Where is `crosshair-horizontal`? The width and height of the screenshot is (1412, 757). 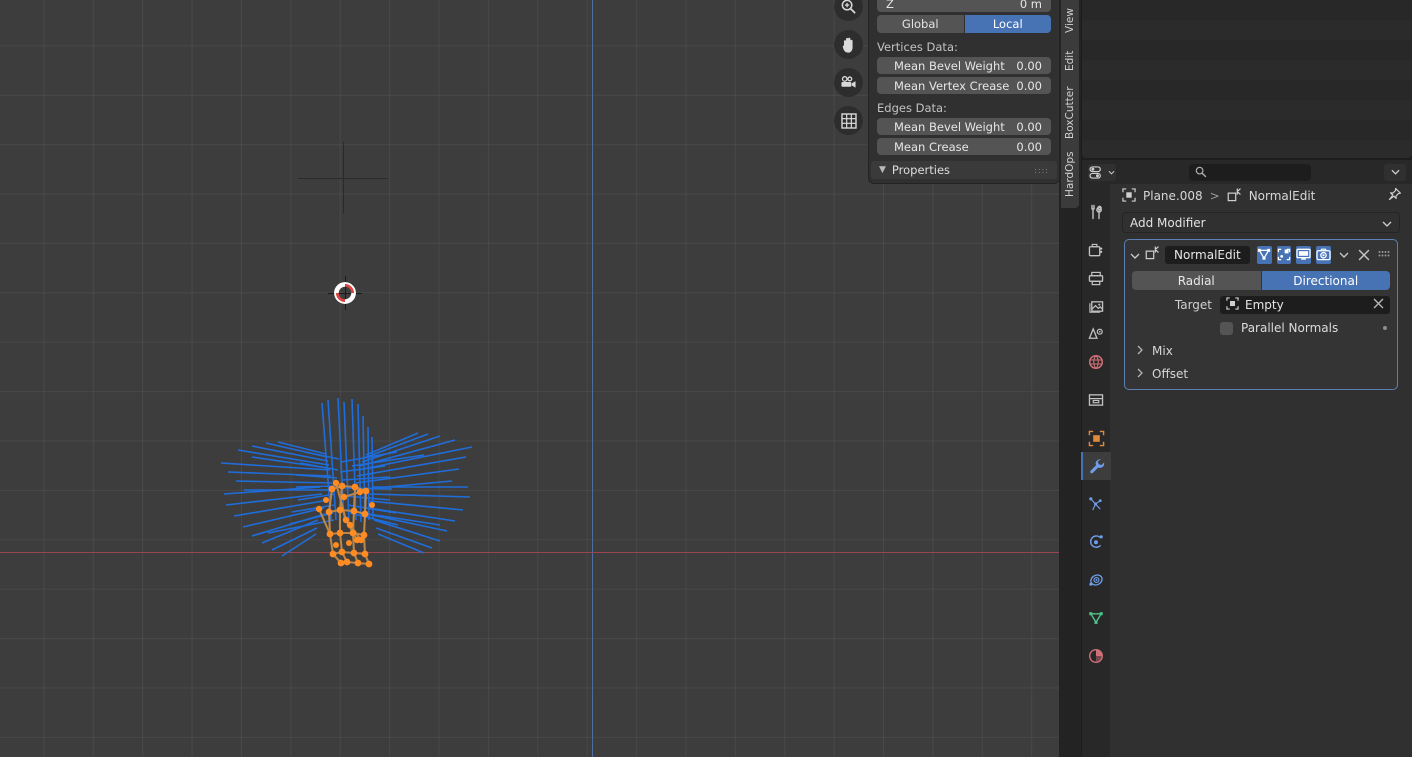 crosshair-horizontal is located at coordinates (343, 178).